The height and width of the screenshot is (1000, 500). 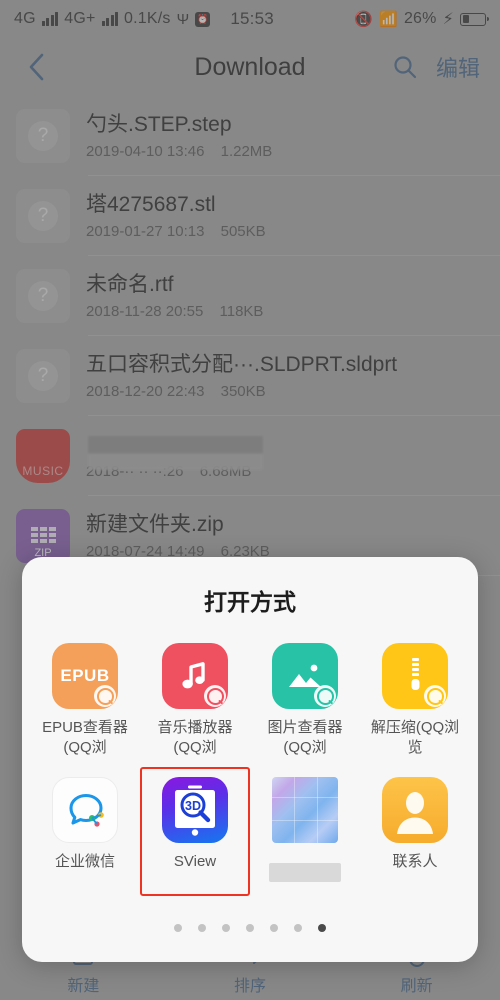 I want to click on music-note-app-icon, so click(x=195, y=676).